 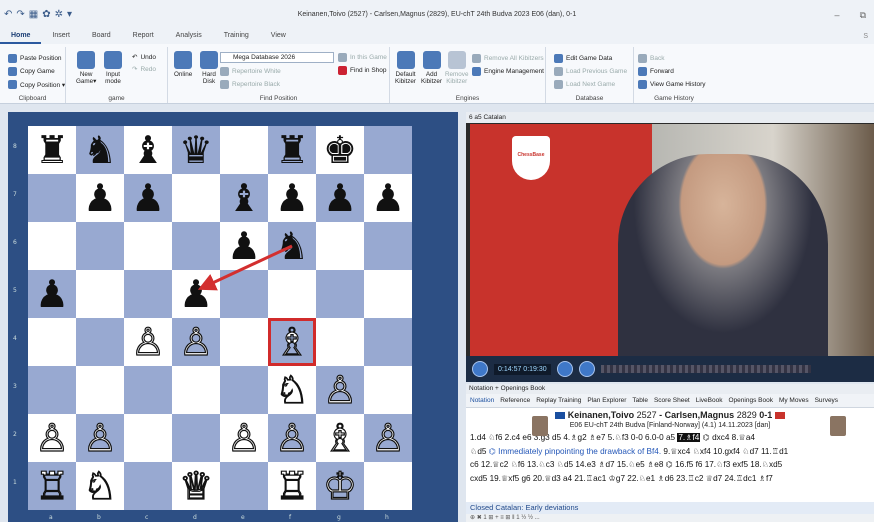 I want to click on load-previous-game-button: Load Previous Game, so click(x=590, y=71).